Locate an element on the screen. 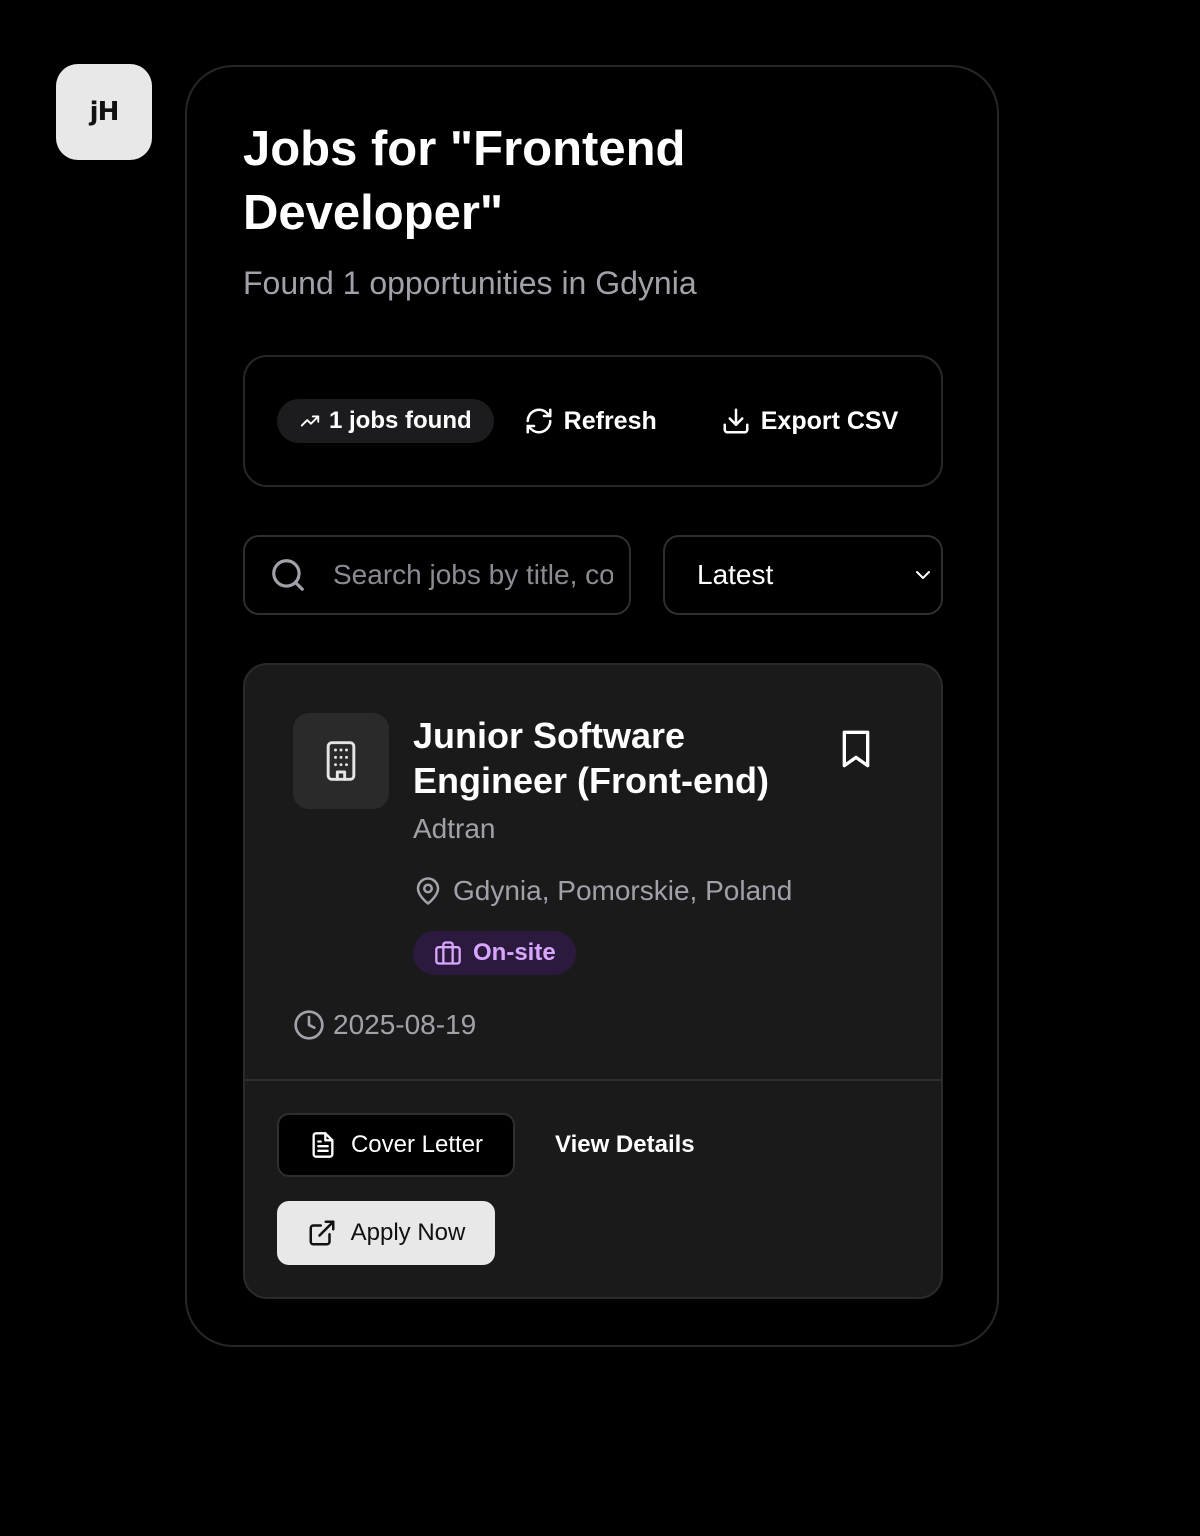 Image resolution: width=1200 pixels, height=1536 pixels. export-csv-label: Export CSV is located at coordinates (829, 420).